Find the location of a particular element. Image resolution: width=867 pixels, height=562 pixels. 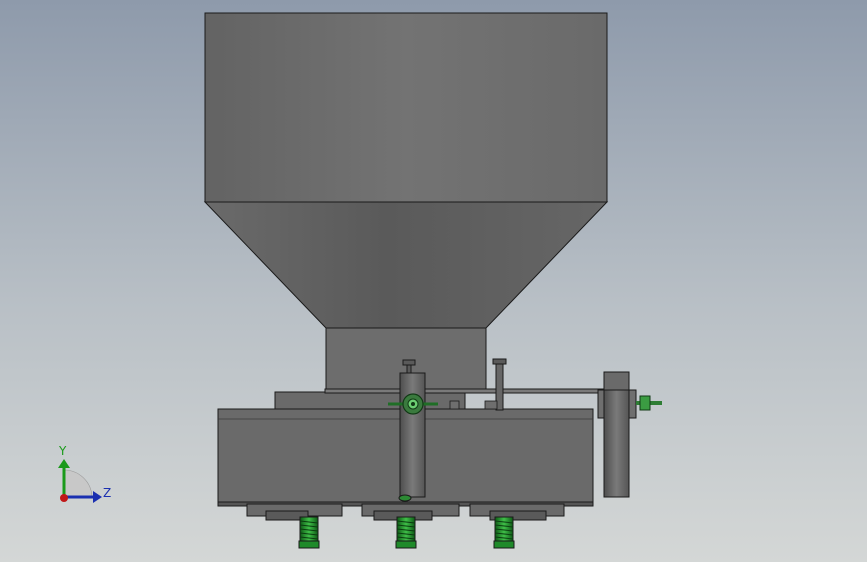

center-cylinder is located at coordinates (412, 430).